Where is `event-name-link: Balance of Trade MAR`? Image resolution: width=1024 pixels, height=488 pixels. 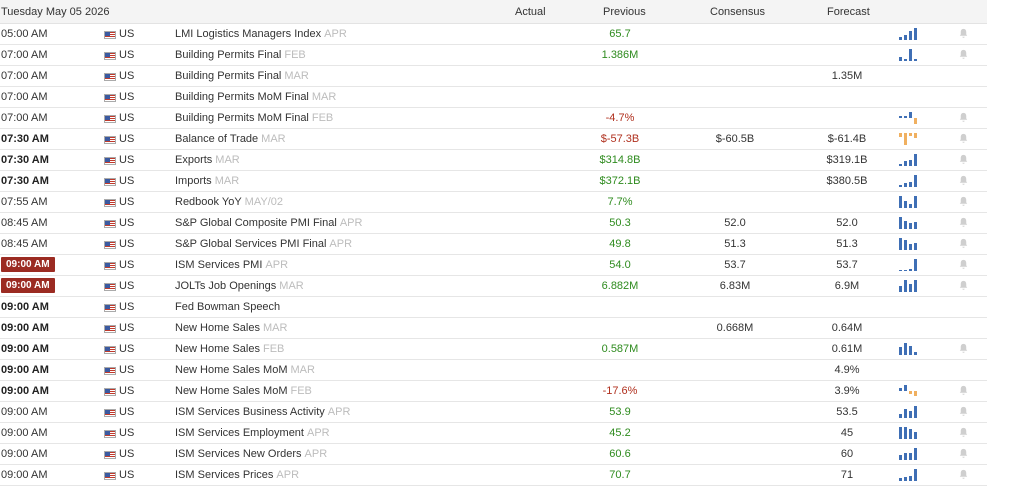 event-name-link: Balance of Trade MAR is located at coordinates (230, 139).